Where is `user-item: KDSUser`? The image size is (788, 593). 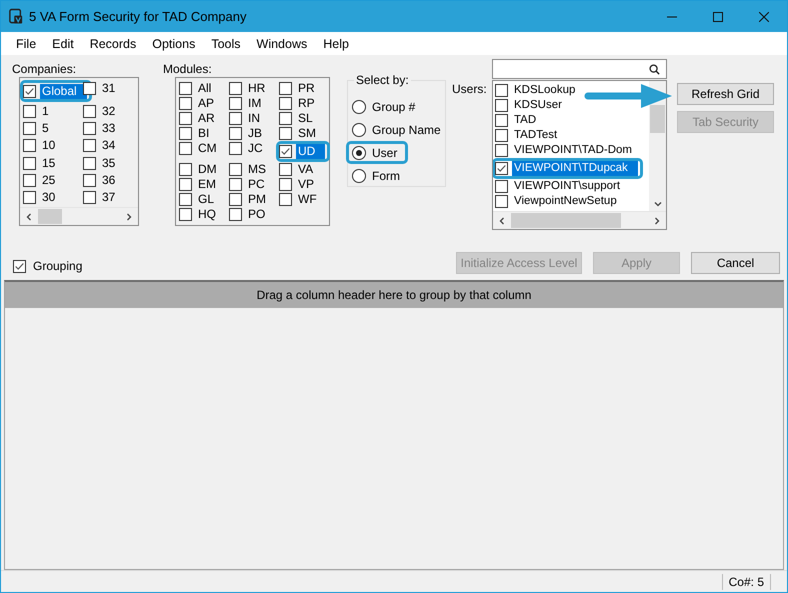 user-item: KDSUser is located at coordinates (538, 105).